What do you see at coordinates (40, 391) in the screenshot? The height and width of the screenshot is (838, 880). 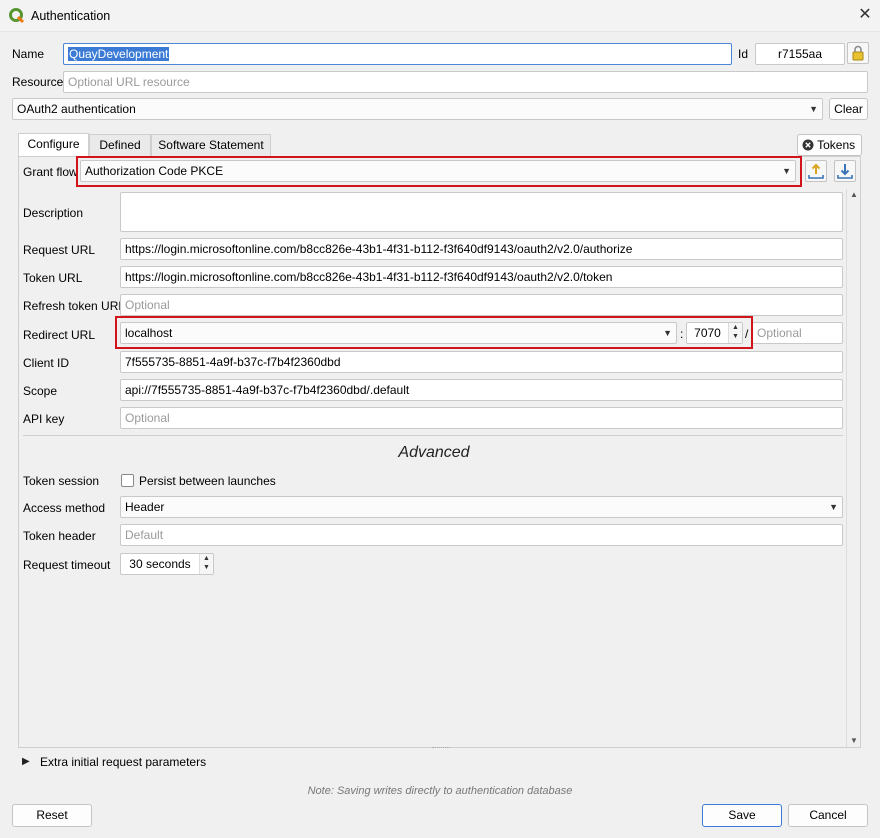 I see `scope-label: Scope` at bounding box center [40, 391].